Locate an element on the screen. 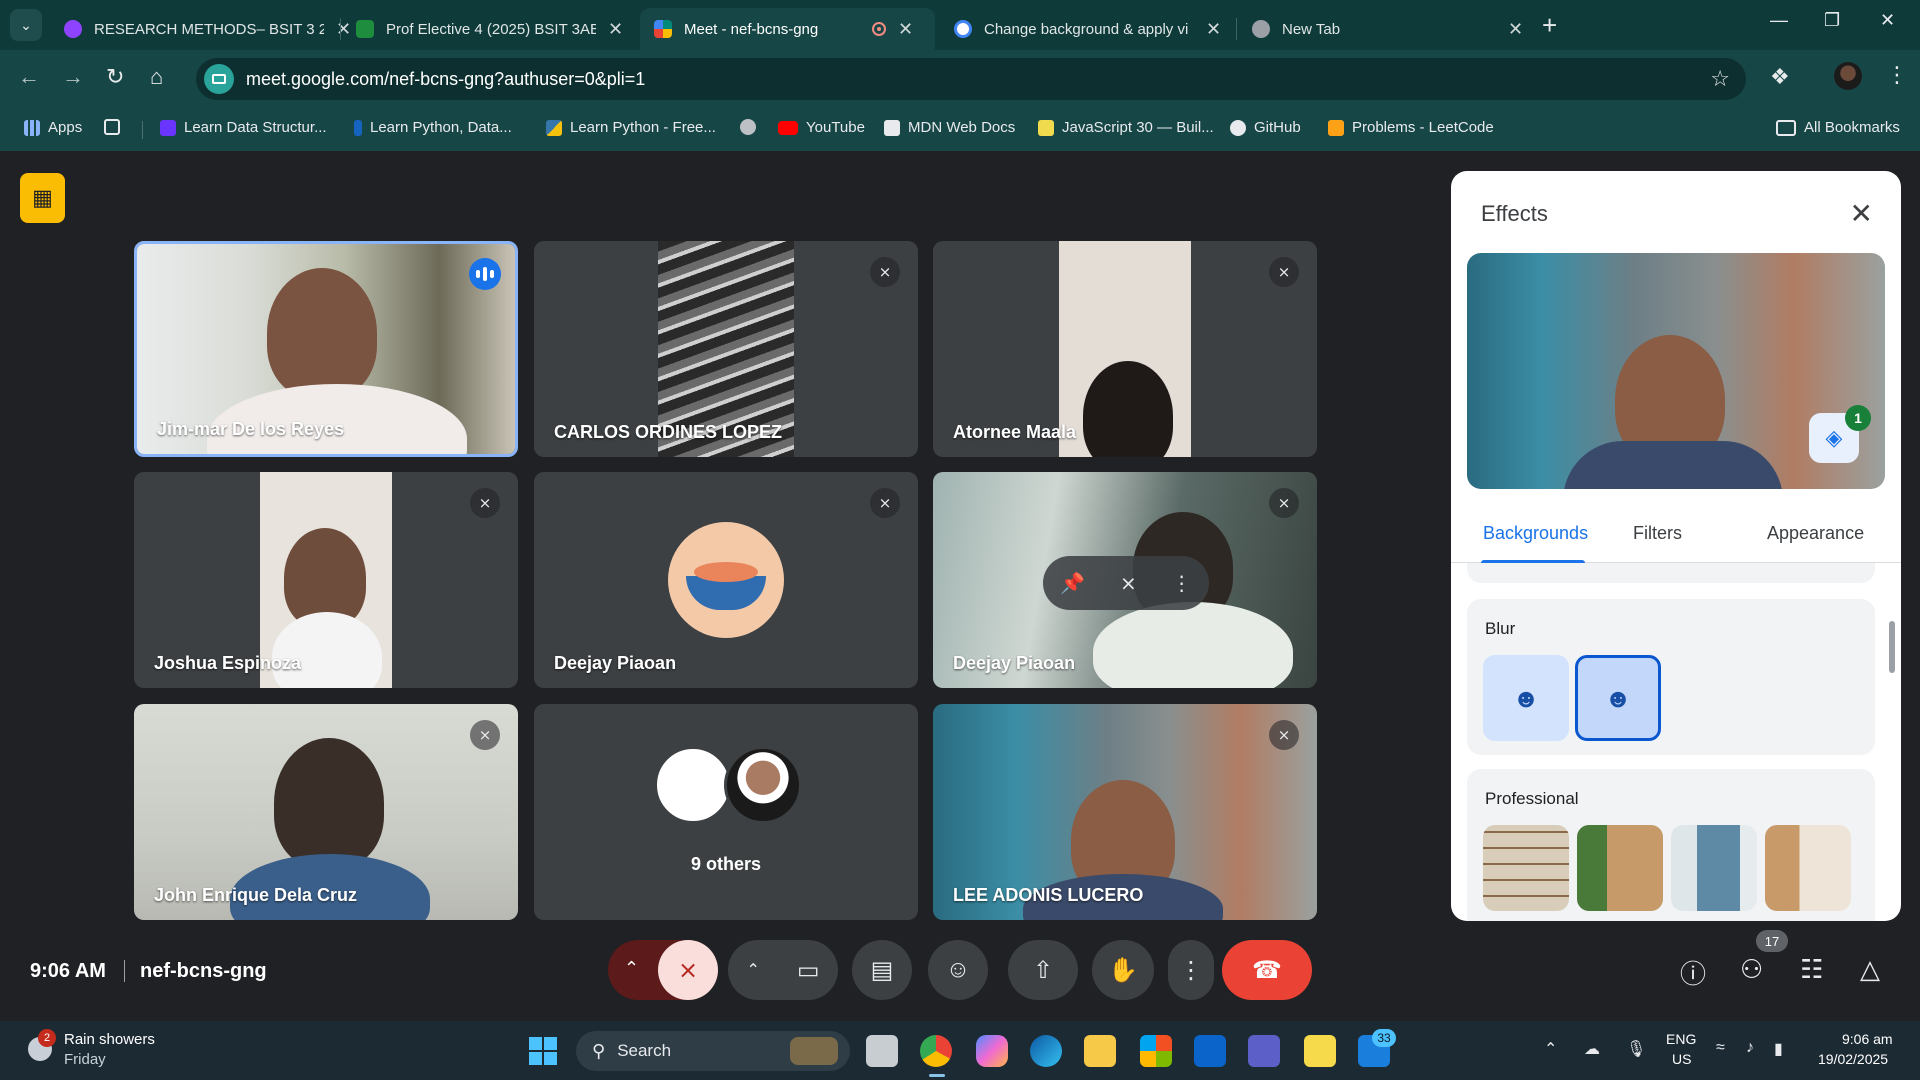 Image resolution: width=1920 pixels, height=1080 pixels. weather-title: Rain showers is located at coordinates (109, 1039).